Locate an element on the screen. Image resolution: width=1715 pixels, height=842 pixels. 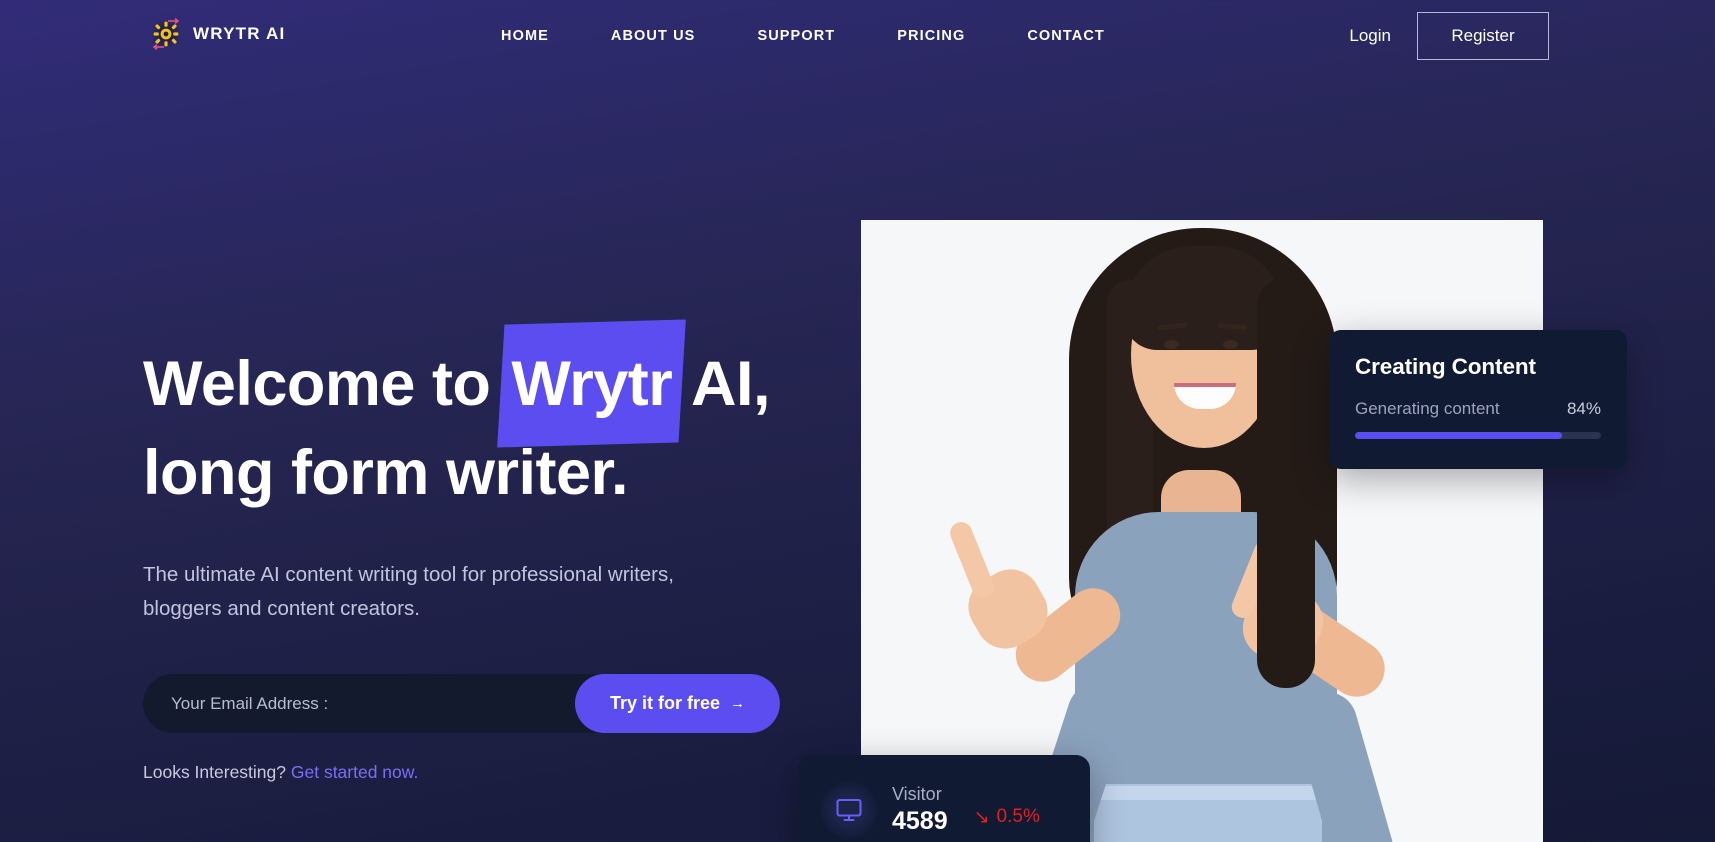
headline-highlight: Wrytr is located at coordinates (591, 384).